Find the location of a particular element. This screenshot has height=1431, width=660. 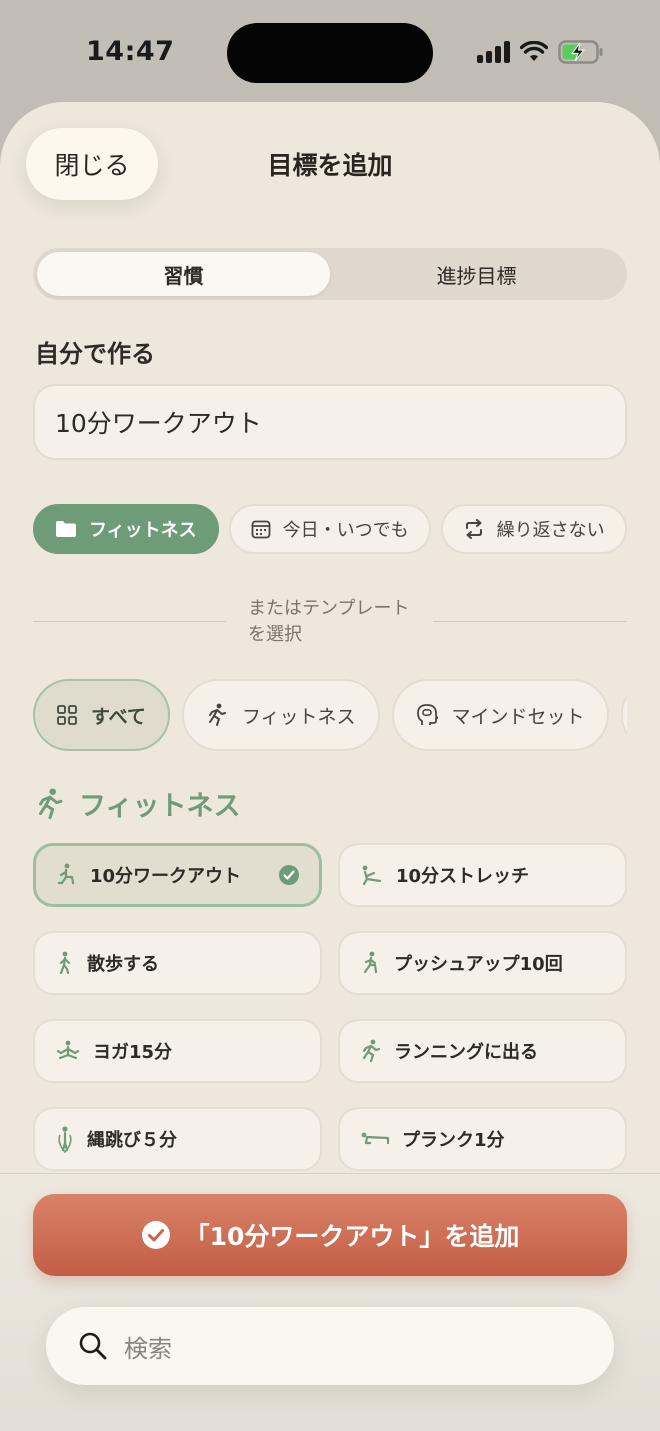

wifi-icon is located at coordinates (534, 51).